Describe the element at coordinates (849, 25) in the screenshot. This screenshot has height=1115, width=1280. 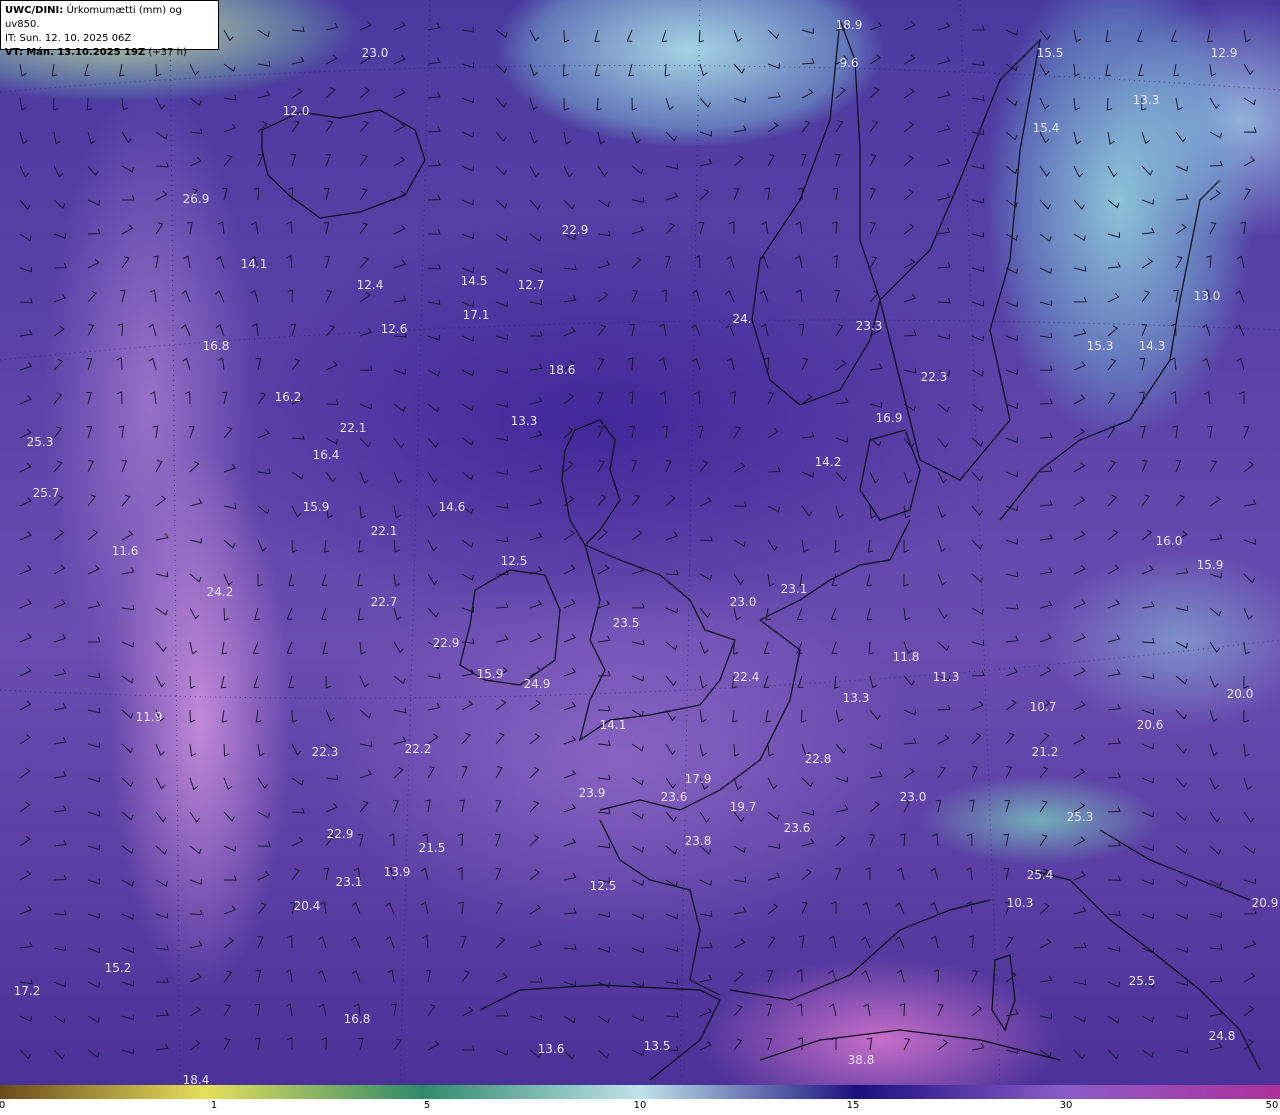
I see `pw-value-label: 18.9` at that location.